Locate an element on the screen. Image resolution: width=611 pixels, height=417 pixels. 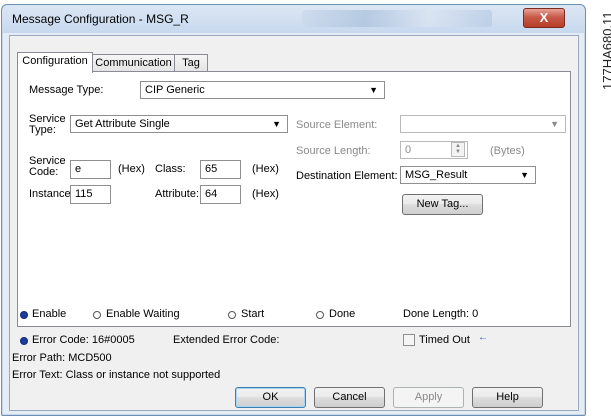
close-button: X is located at coordinates (544, 18).